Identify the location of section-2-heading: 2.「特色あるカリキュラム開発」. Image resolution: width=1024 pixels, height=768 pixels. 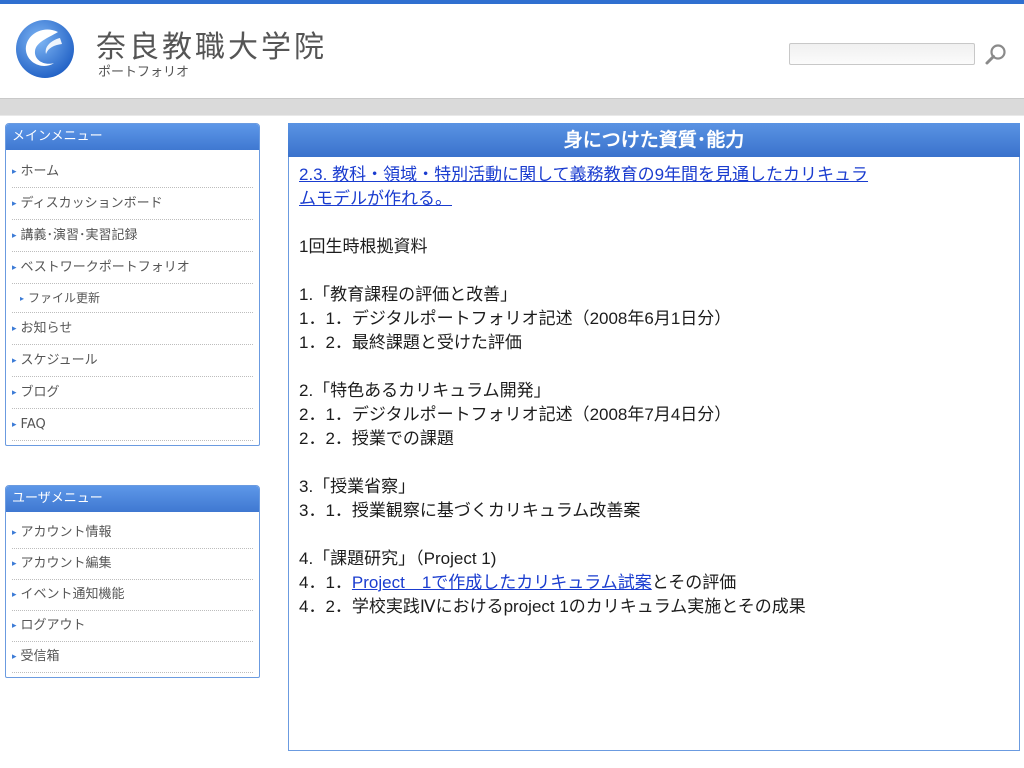
(425, 390).